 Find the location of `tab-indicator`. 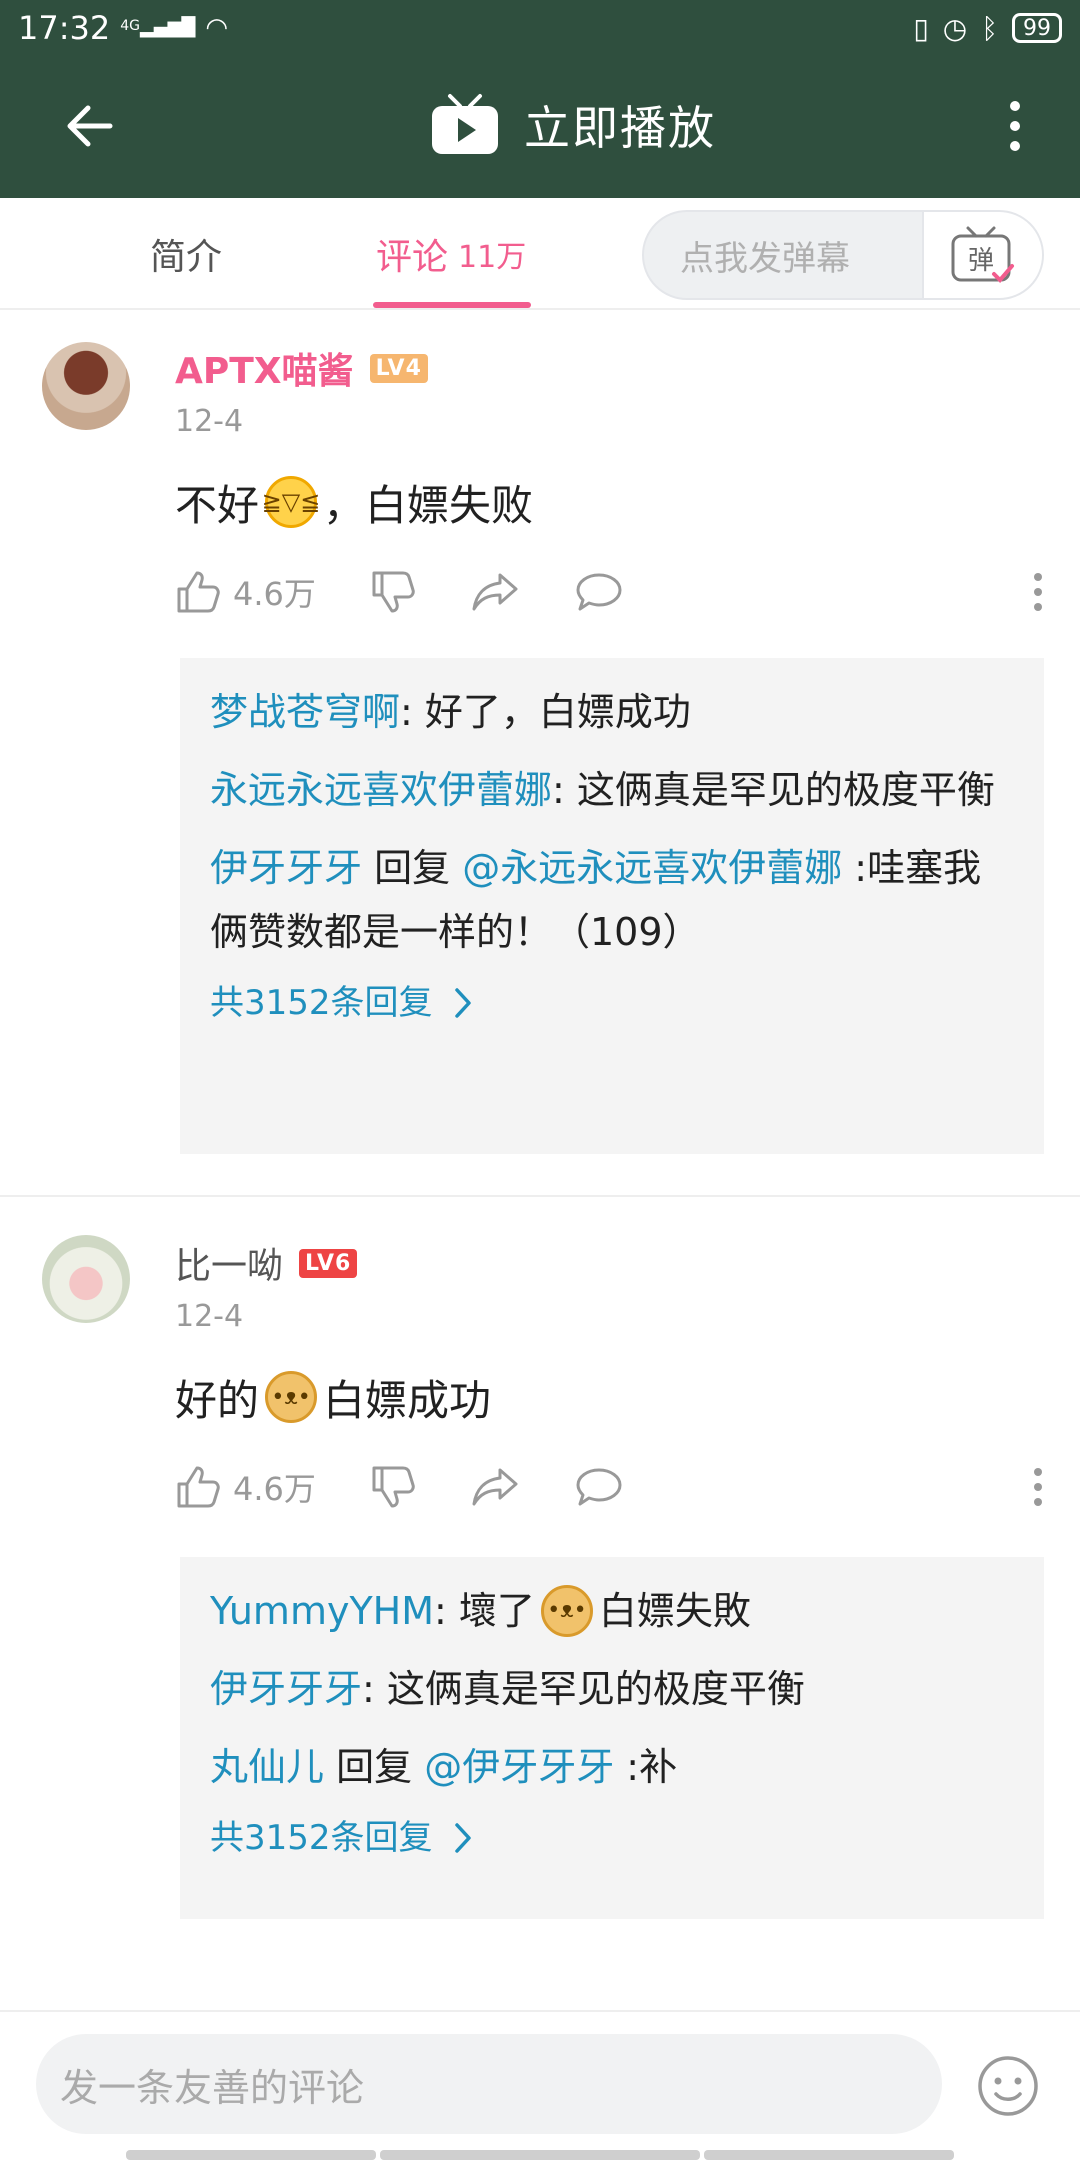

tab-indicator is located at coordinates (452, 305).